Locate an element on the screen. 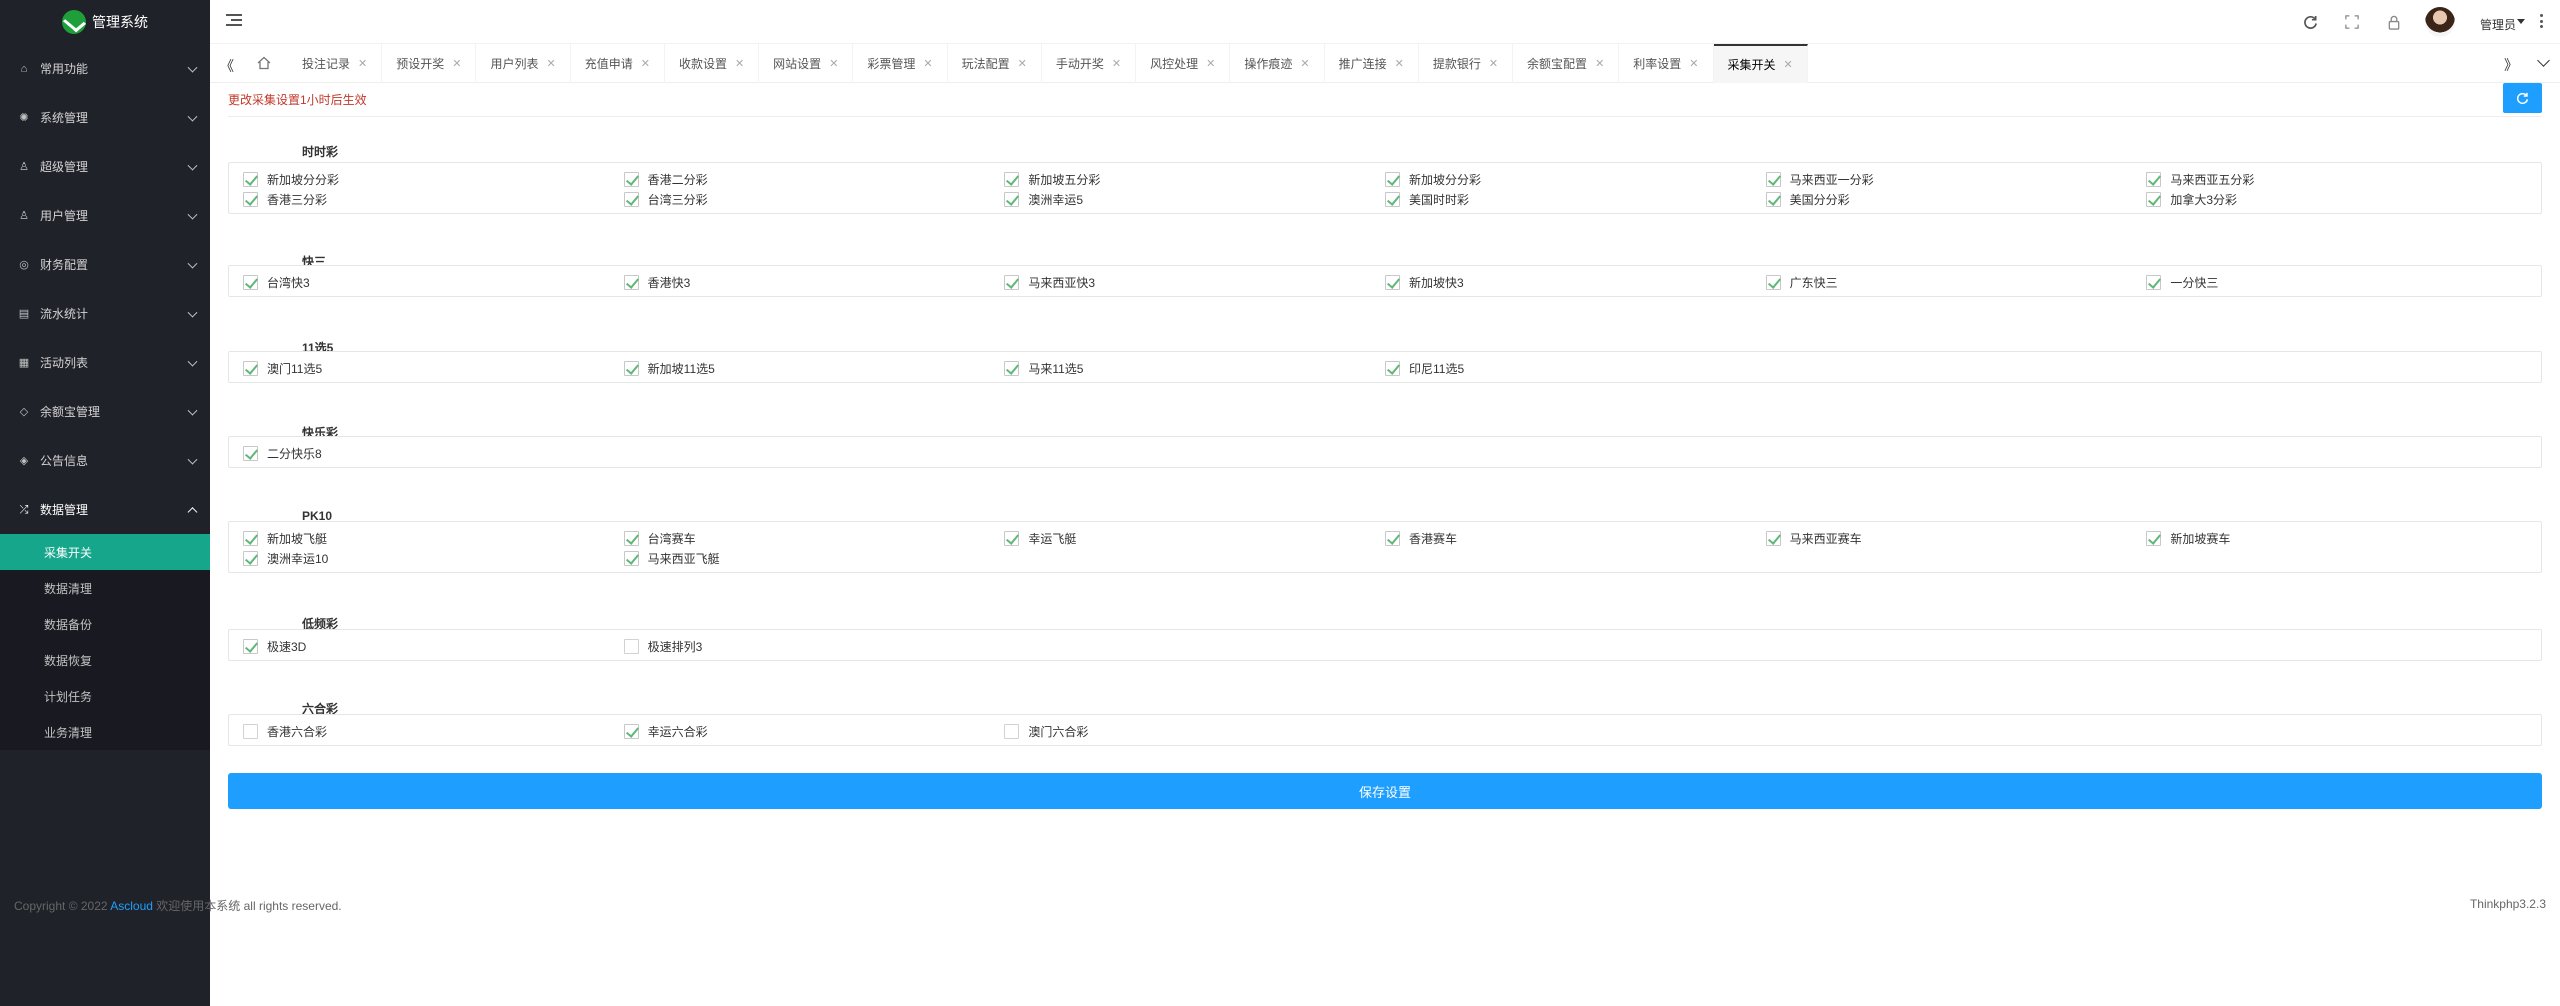  lottery-checkbox: 澳洲幸运5 is located at coordinates (1194, 199).